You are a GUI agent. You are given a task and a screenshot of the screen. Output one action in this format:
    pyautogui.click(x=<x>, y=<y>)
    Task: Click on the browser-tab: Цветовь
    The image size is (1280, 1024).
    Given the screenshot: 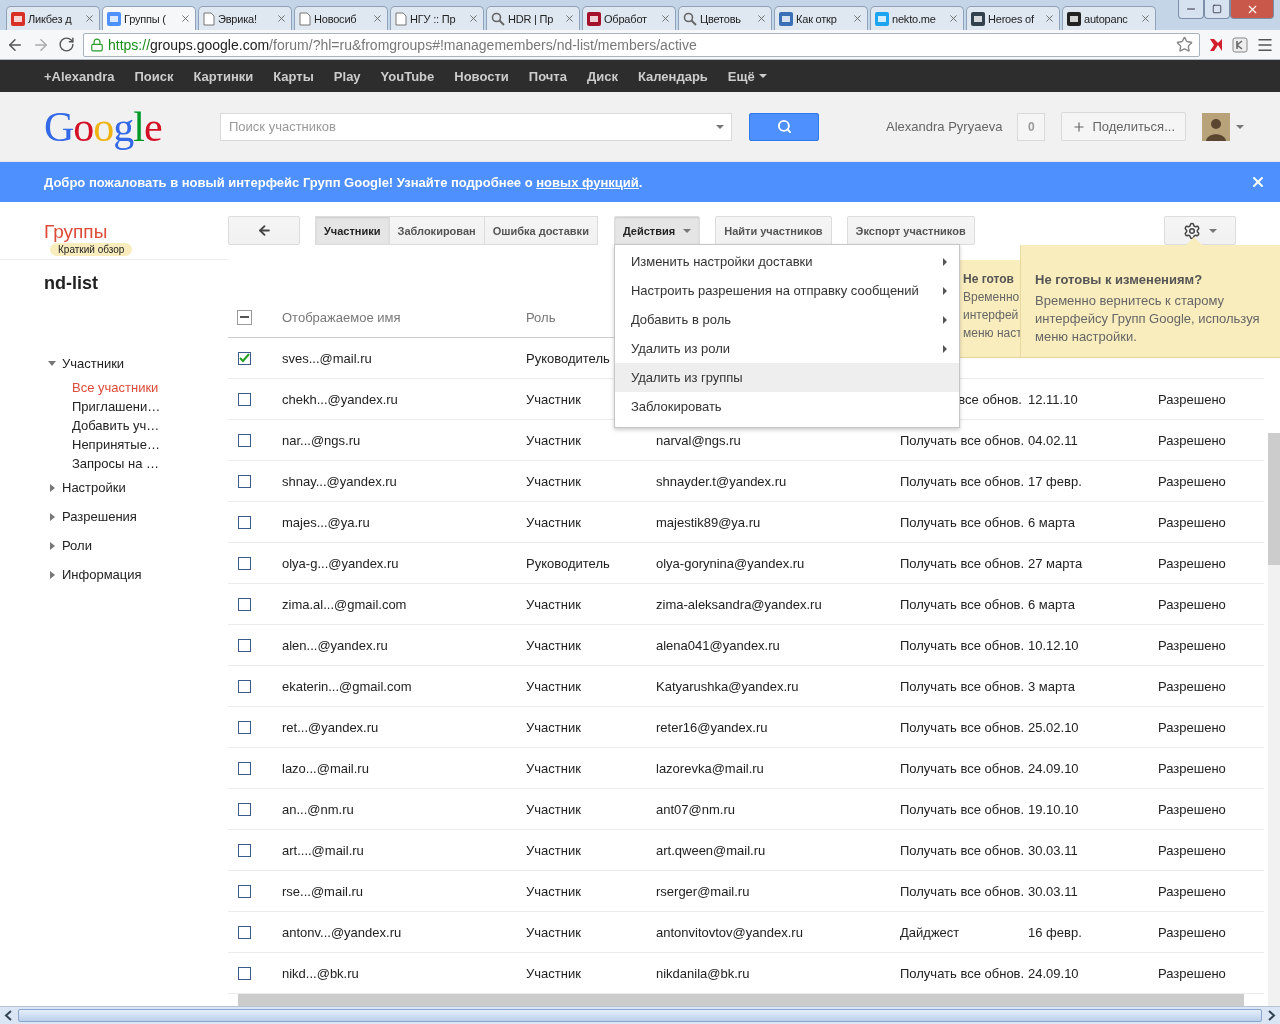 What is the action you would take?
    pyautogui.click(x=725, y=18)
    